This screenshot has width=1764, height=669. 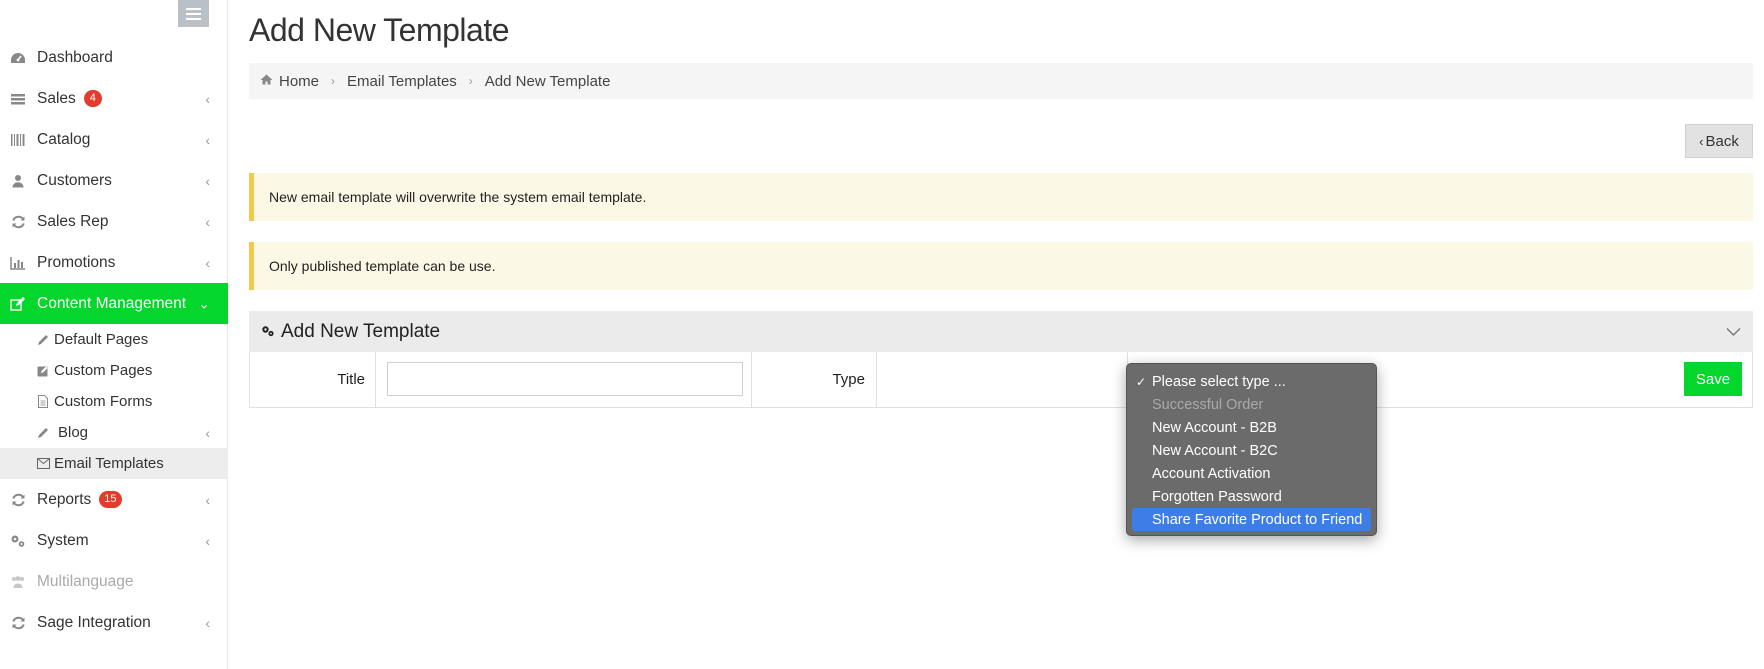 I want to click on sidebar-item-label: Sales, so click(x=56, y=98).